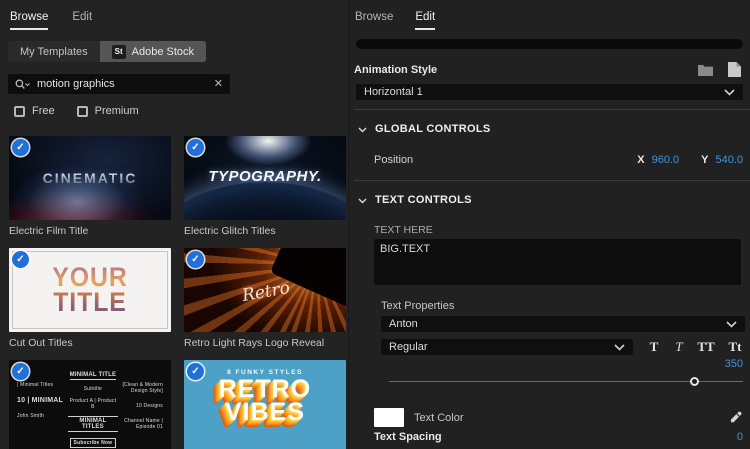 This screenshot has width=750, height=449. Describe the element at coordinates (118, 51) in the screenshot. I see `stock-badge-icon: St` at that location.